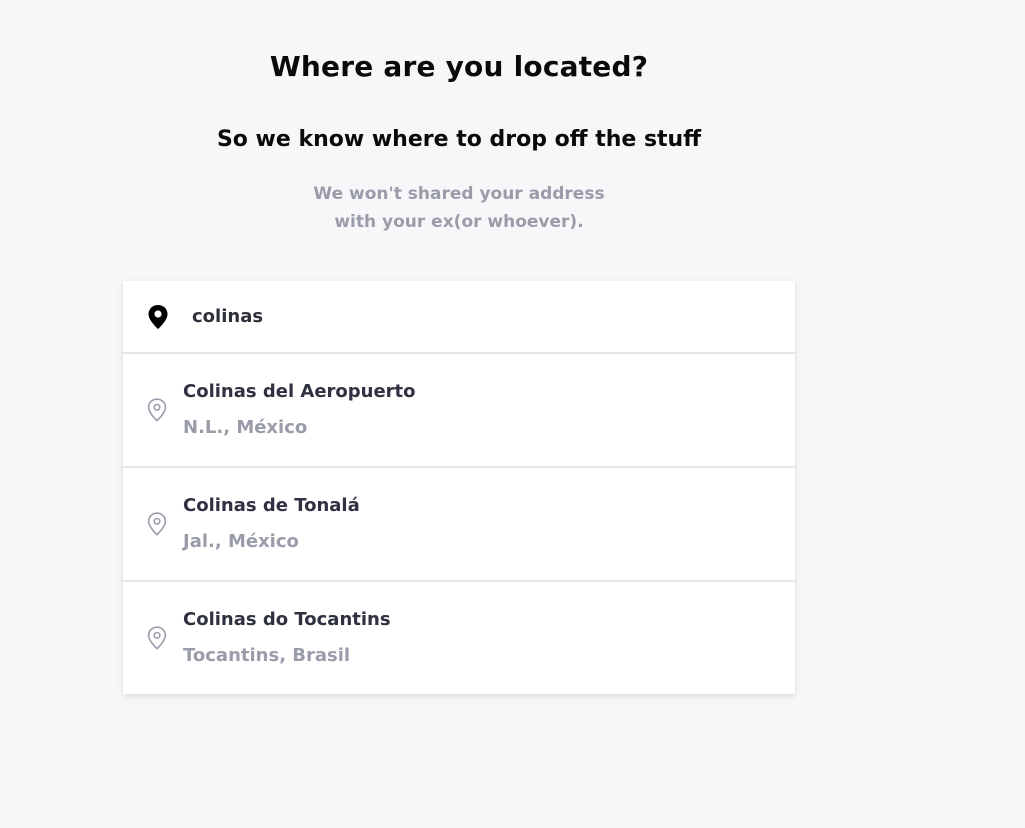  Describe the element at coordinates (459, 525) in the screenshot. I see `location-result-item: Colinas de Tonalá Jal., México` at that location.